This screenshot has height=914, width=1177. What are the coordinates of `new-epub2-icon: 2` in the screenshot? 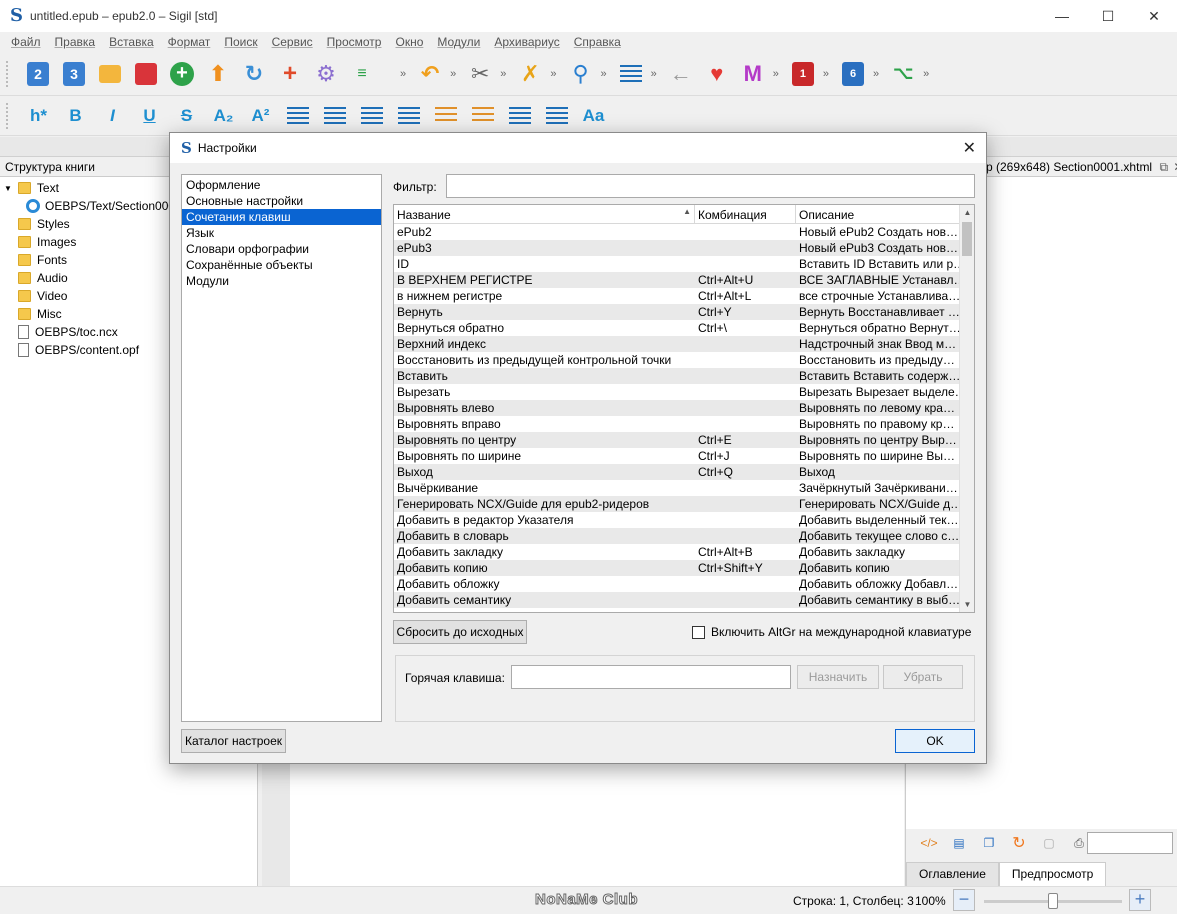 It's located at (38, 74).